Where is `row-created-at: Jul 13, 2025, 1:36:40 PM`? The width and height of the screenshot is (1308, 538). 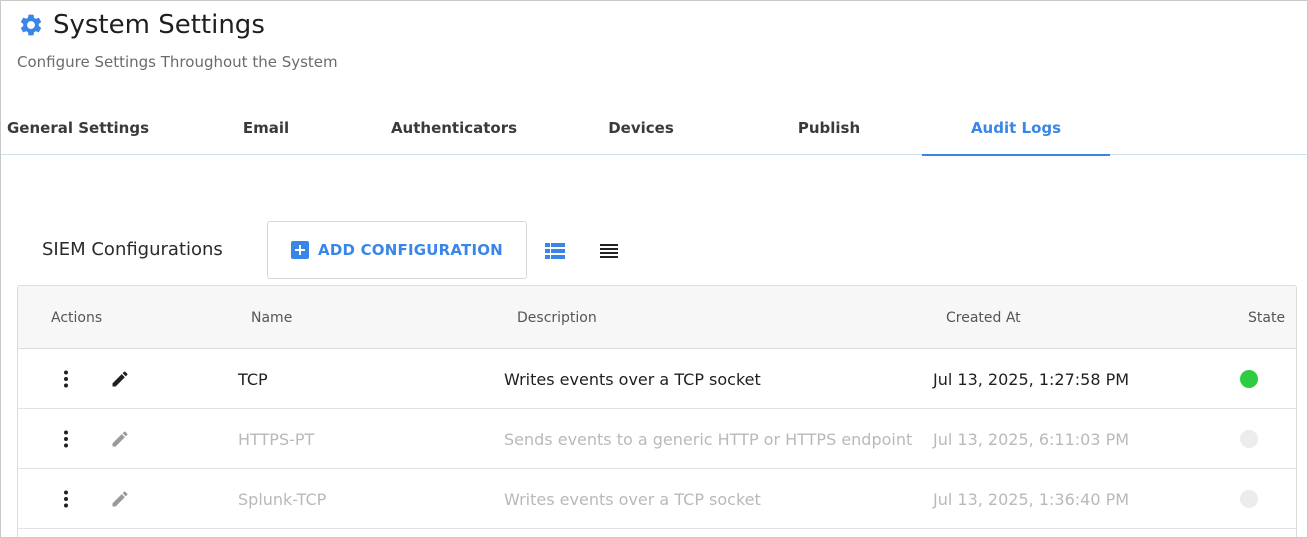 row-created-at: Jul 13, 2025, 1:36:40 PM is located at coordinates (1031, 499).